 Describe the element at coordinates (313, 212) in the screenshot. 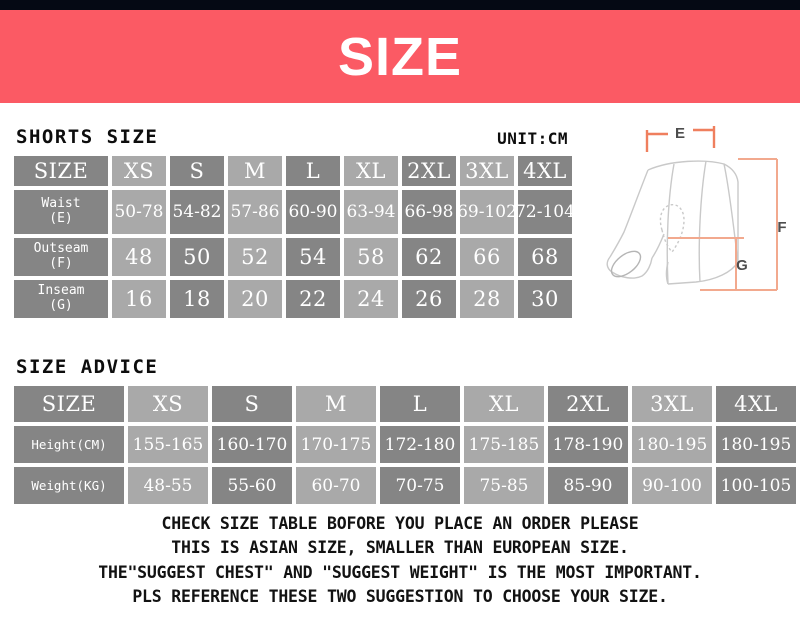

I see `table-cell: 60-90` at that location.